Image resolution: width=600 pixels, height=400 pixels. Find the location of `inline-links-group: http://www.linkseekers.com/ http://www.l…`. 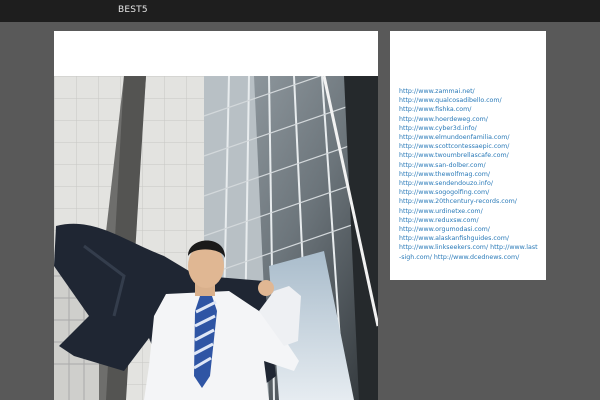

inline-links-group: http://www.linkseekers.com/ http://www.l… is located at coordinates (468, 252).